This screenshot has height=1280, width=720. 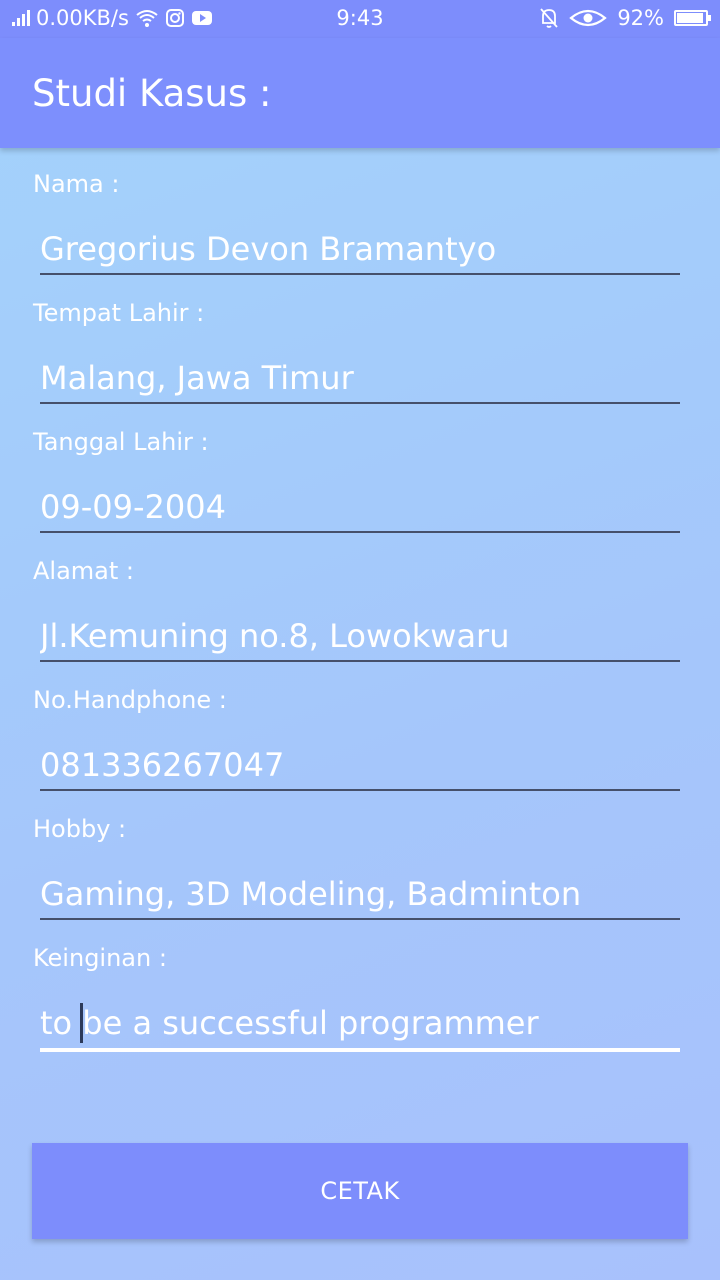 I want to click on underline-no-handphone, so click(x=360, y=790).